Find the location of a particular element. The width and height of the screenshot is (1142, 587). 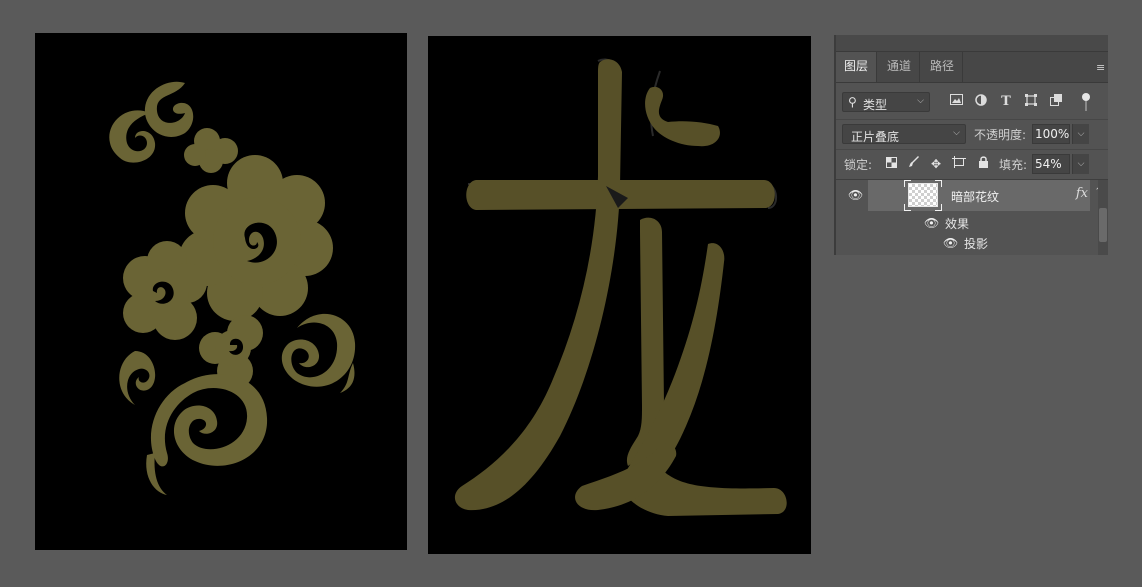

shape-filter-icon is located at coordinates (1031, 102).